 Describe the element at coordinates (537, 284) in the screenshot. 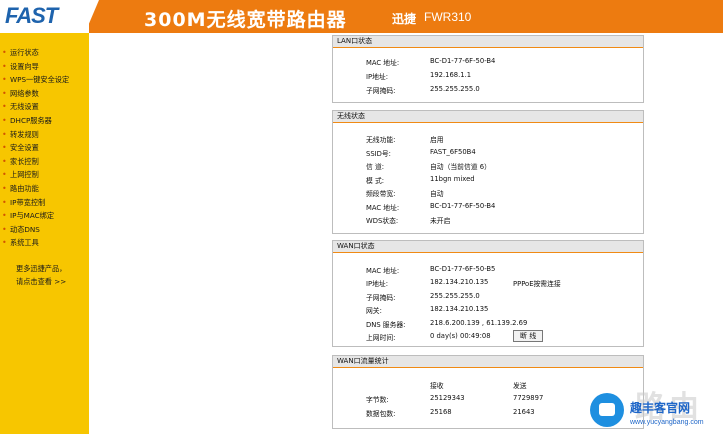

I see `connection-type: PPPoE按需连接` at that location.